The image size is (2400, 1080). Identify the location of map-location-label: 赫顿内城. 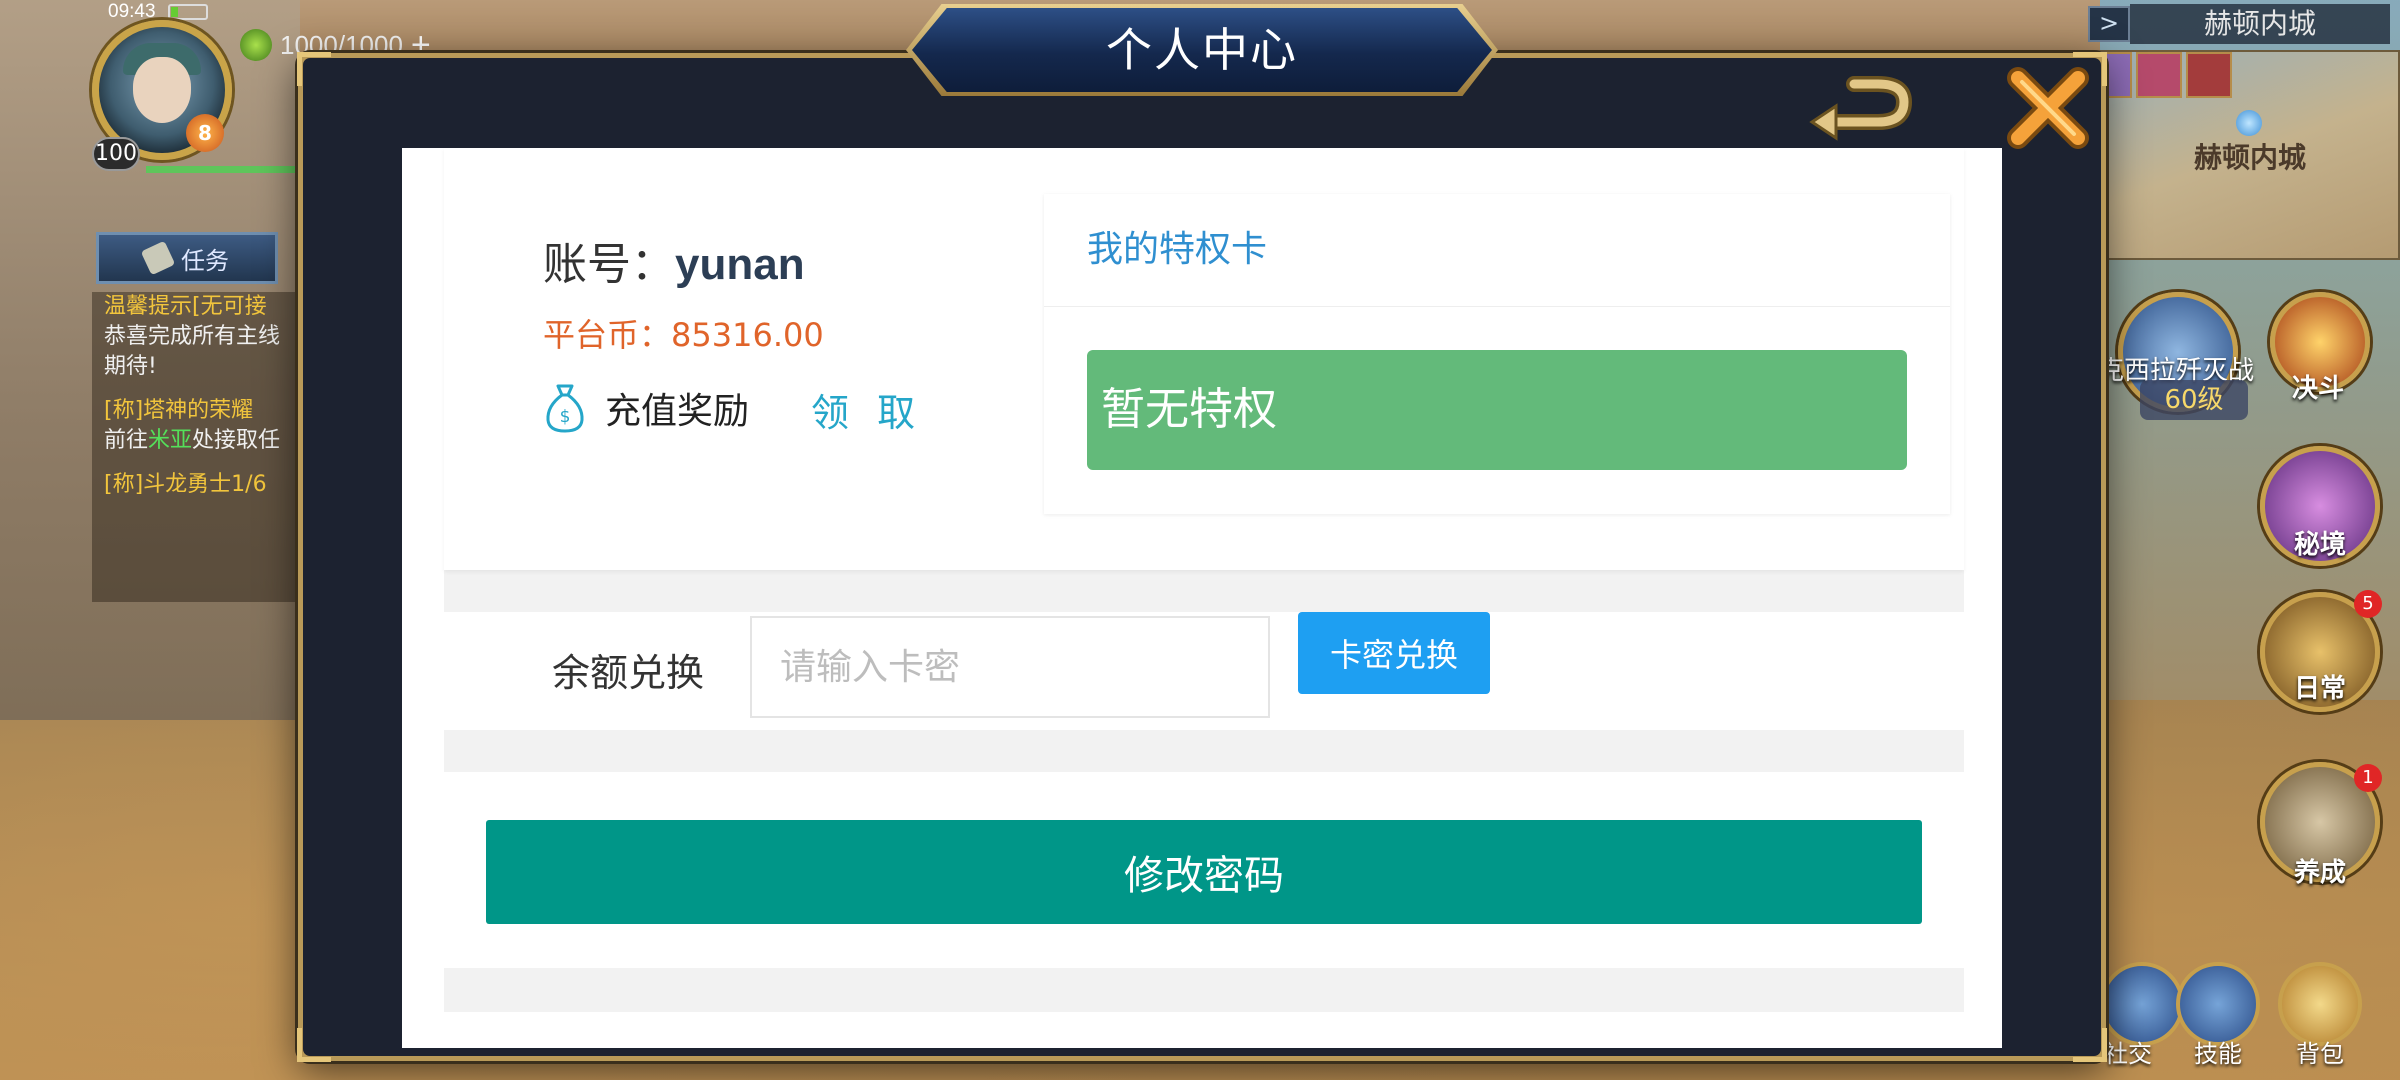
(2250, 157).